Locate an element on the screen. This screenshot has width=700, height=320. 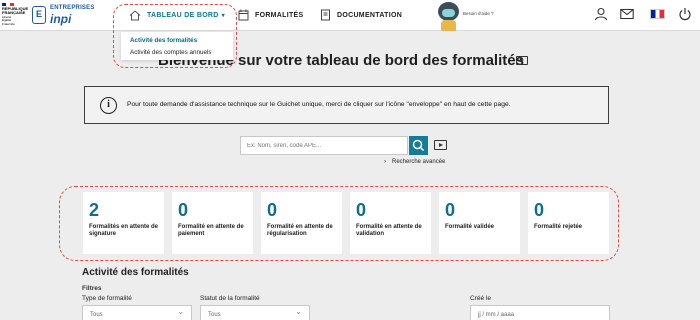
robot-body-icon is located at coordinates (448, 25).